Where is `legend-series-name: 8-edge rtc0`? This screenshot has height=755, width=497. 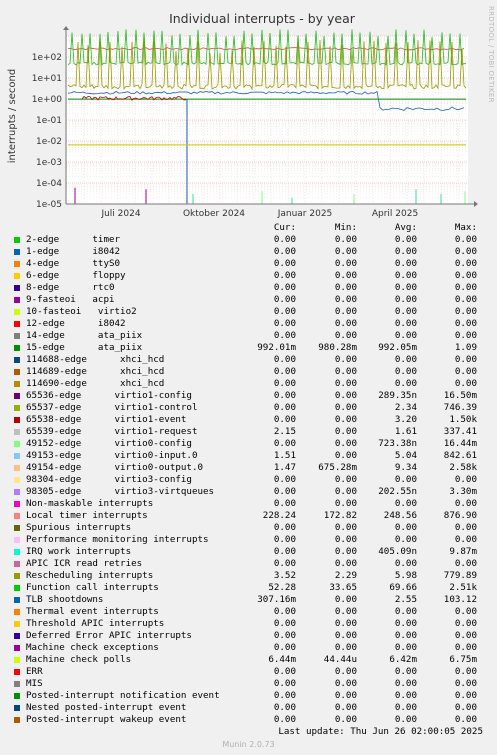 legend-series-name: 8-edge rtc0 is located at coordinates (70, 287).